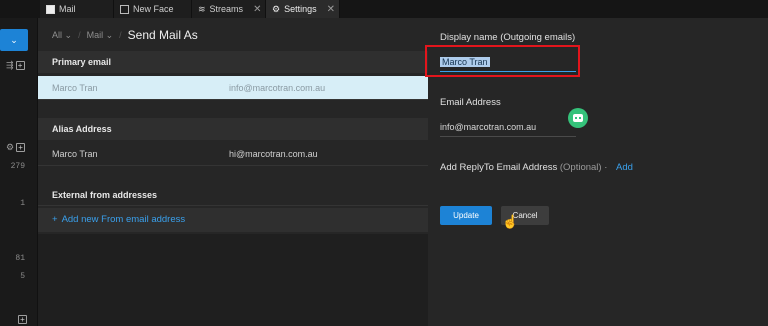 This screenshot has width=768, height=326. Describe the element at coordinates (123, 219) in the screenshot. I see `add-from-address-label: Add new From email address` at that location.